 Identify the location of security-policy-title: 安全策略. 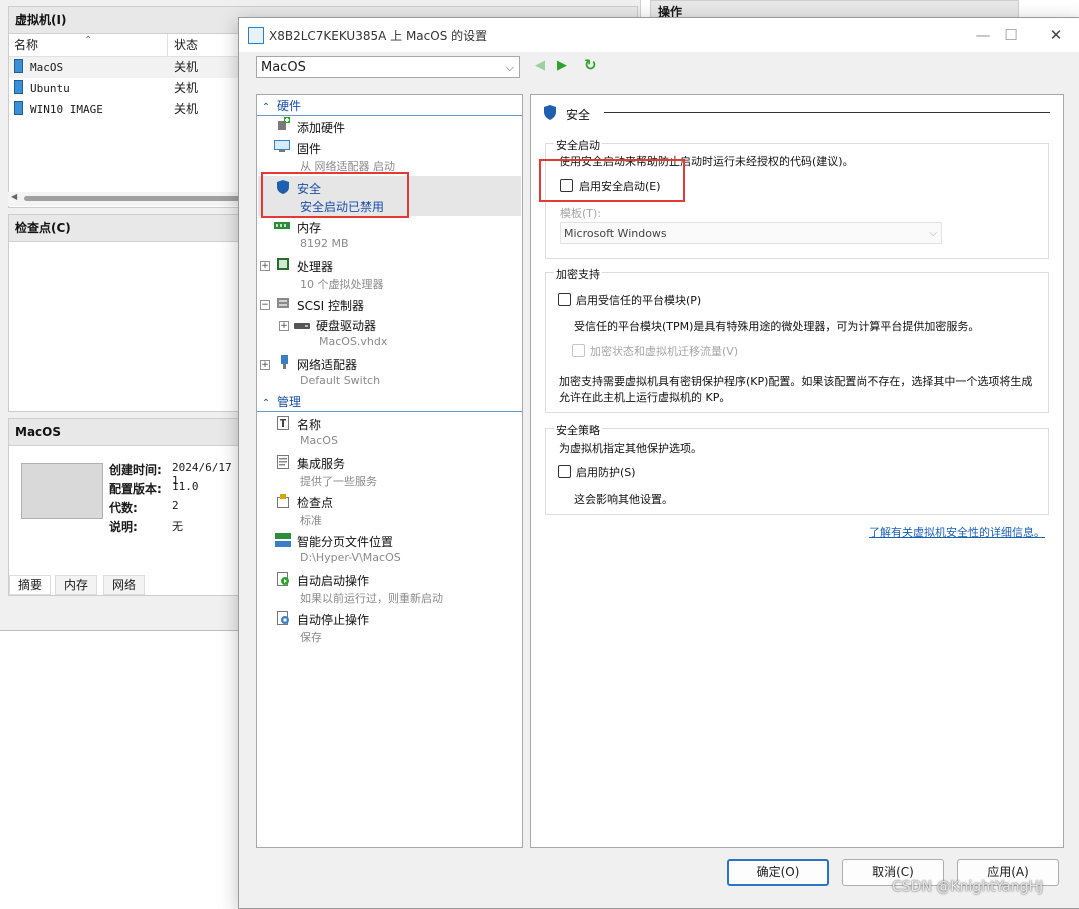
(578, 430).